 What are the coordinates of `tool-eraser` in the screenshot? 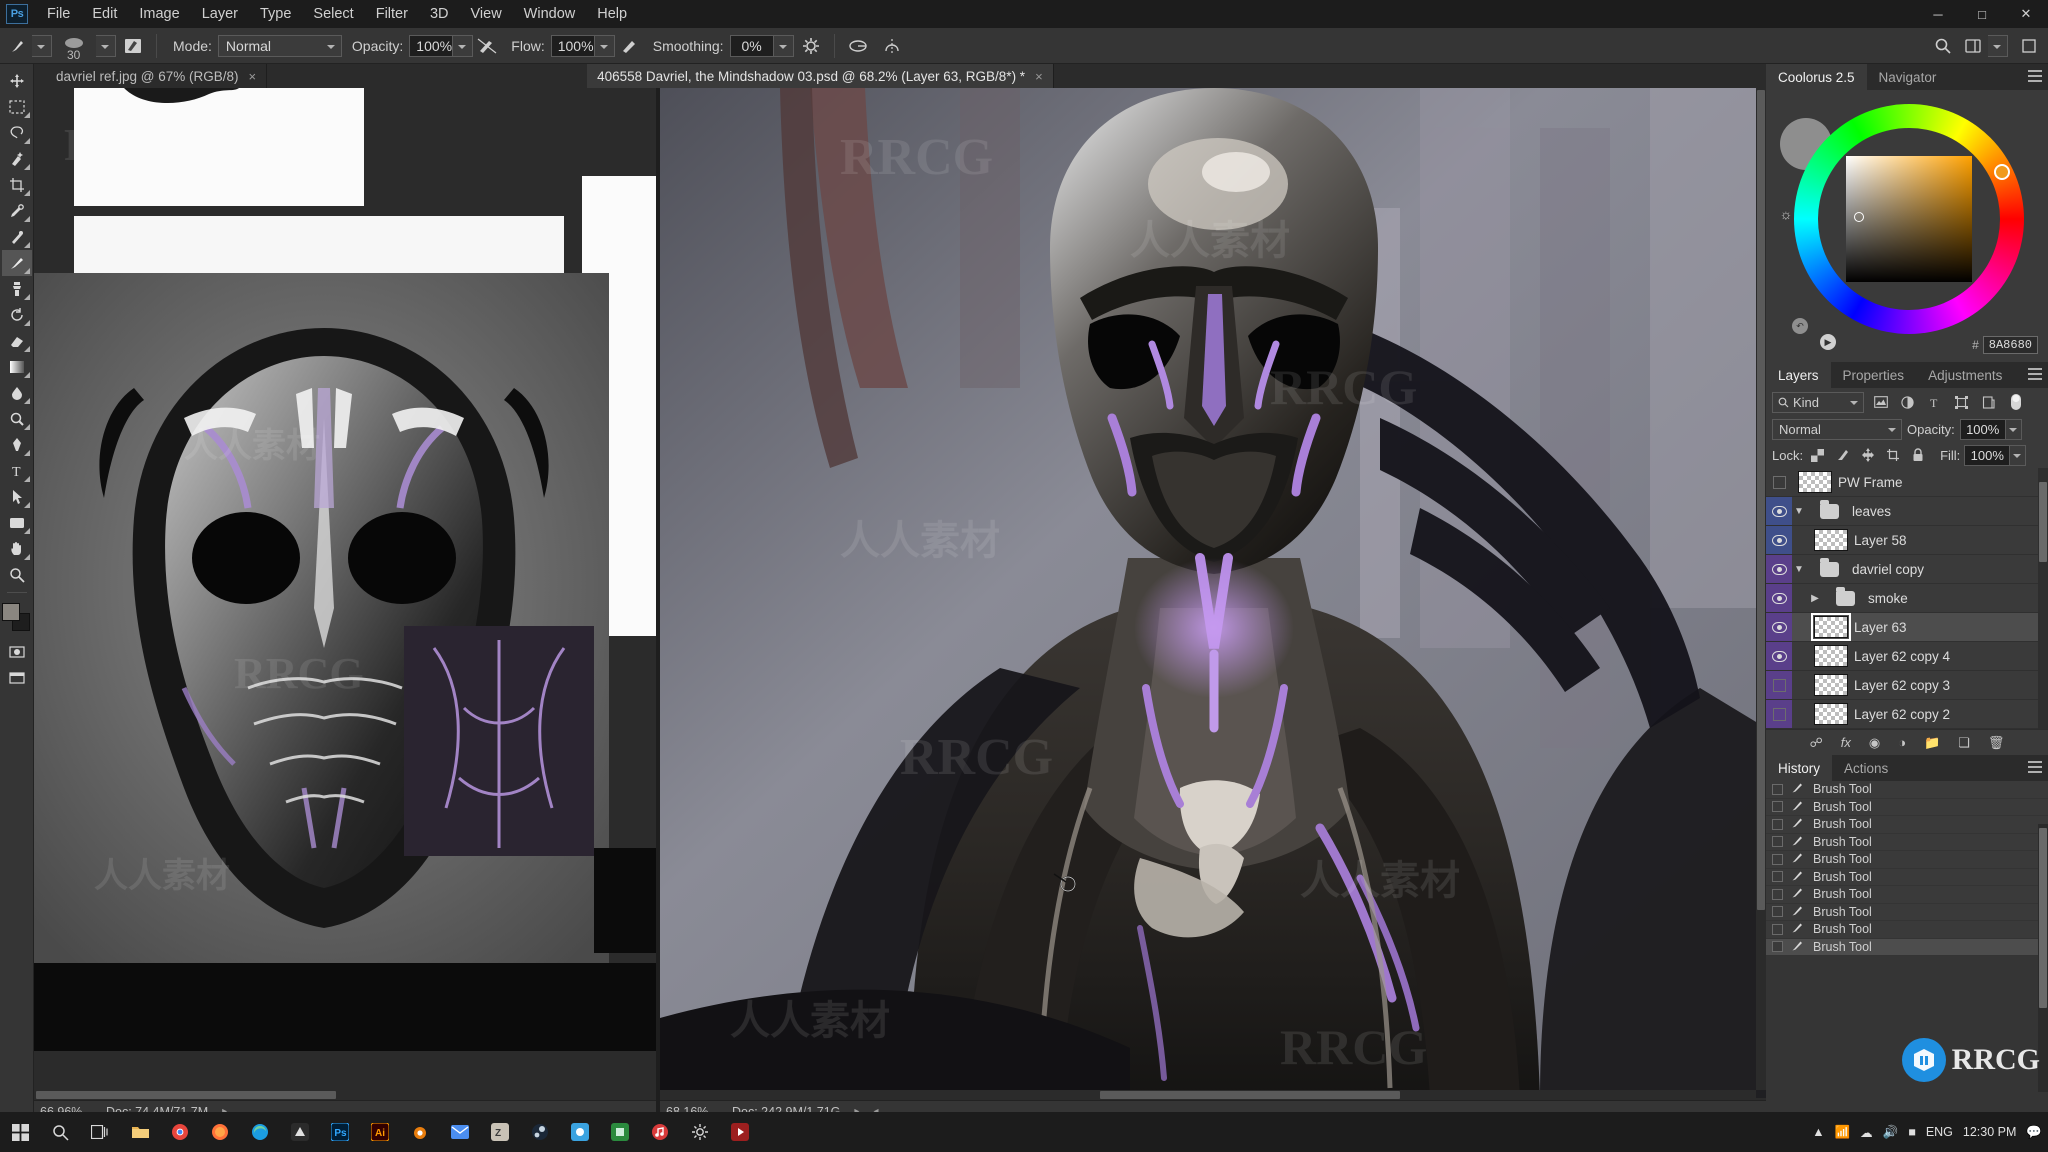 It's located at (17, 341).